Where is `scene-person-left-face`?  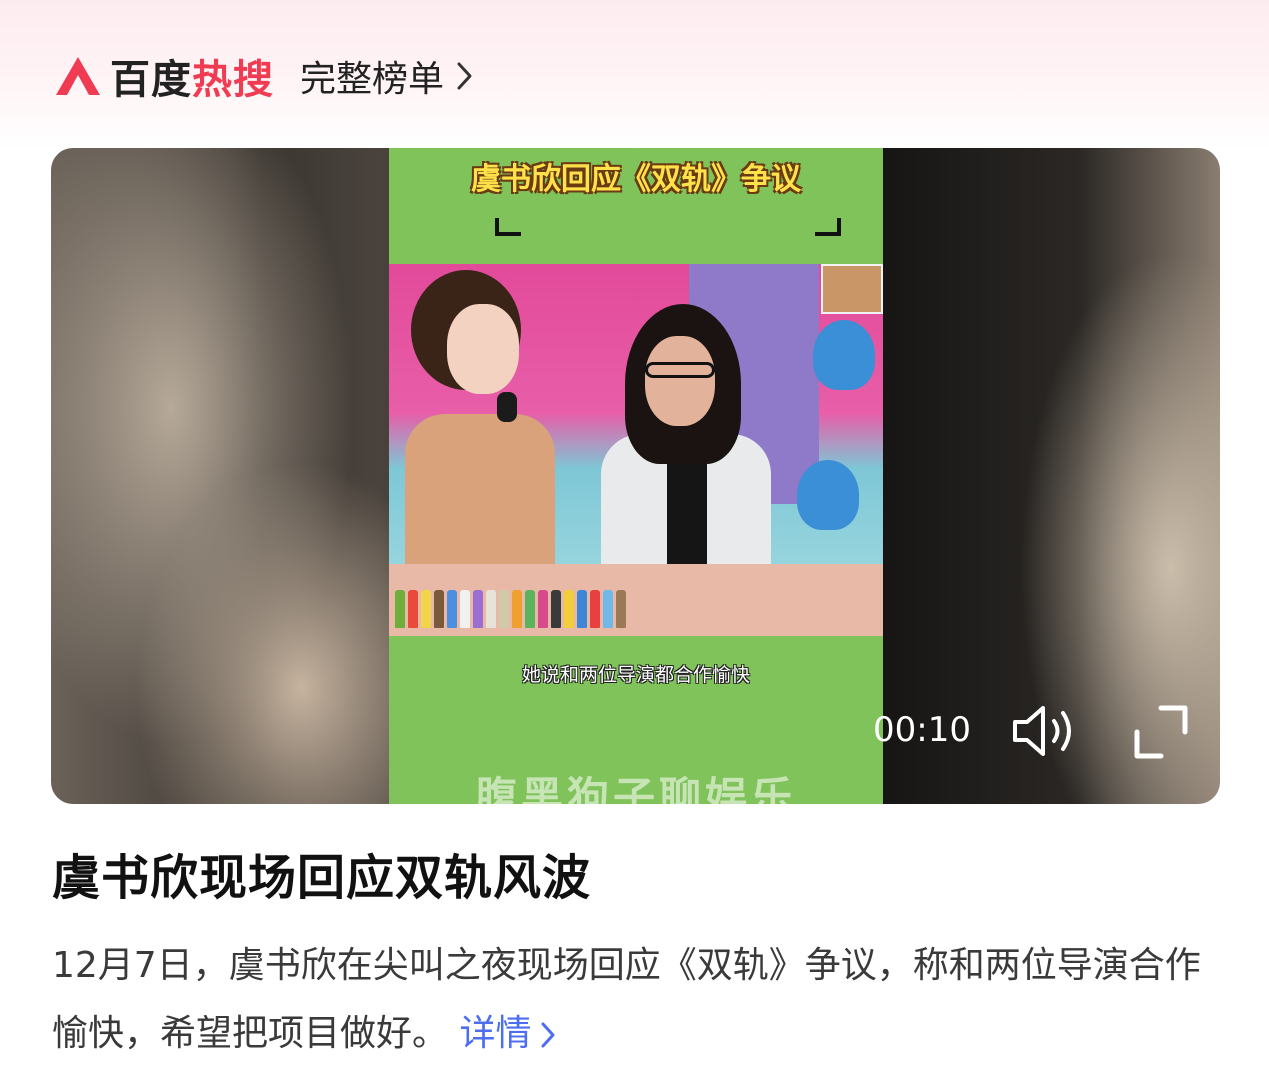 scene-person-left-face is located at coordinates (483, 349).